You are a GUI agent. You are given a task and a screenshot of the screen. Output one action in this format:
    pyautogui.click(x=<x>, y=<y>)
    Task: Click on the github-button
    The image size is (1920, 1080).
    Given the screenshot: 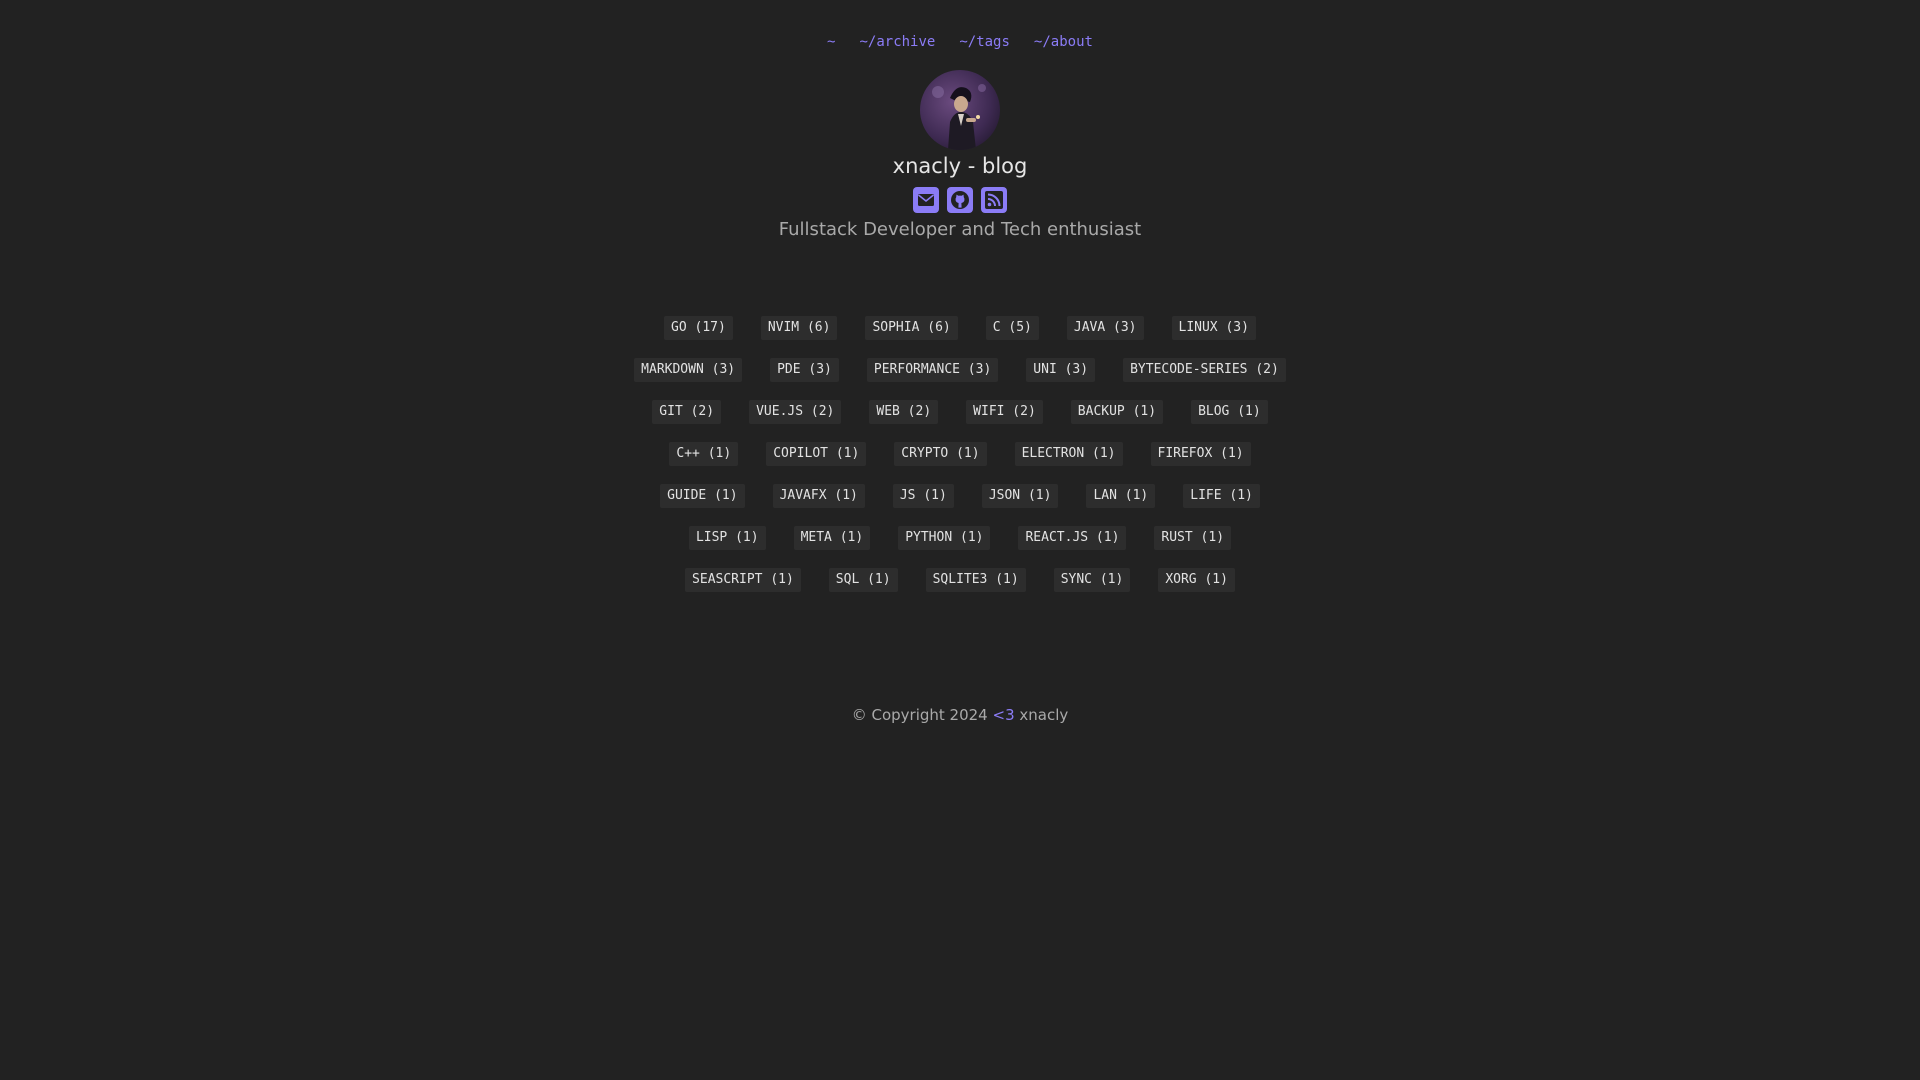 What is the action you would take?
    pyautogui.click(x=960, y=200)
    